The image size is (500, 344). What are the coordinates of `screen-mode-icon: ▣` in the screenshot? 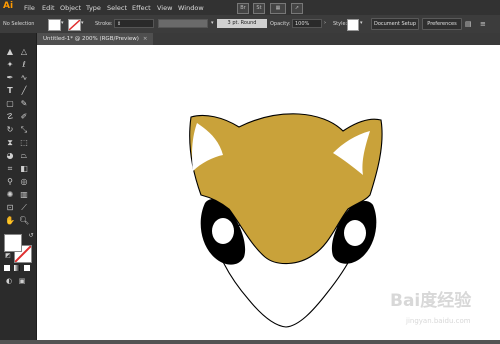 It's located at (22, 281).